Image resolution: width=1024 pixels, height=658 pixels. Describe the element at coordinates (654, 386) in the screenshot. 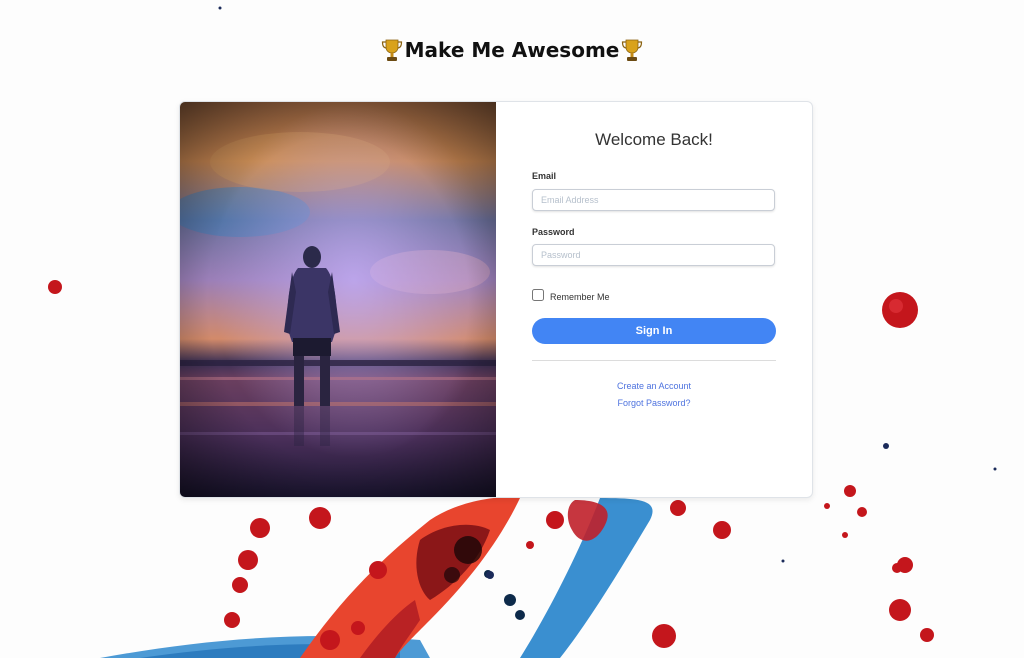

I see `create-account-link: Create an Account` at that location.